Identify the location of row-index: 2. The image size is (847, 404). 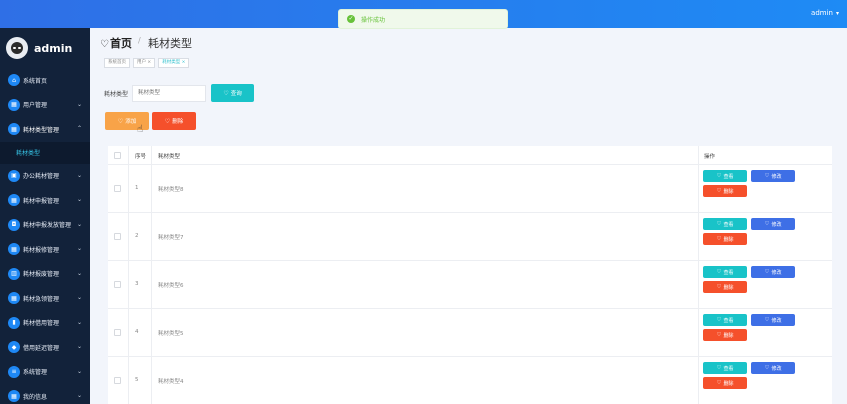
(137, 236).